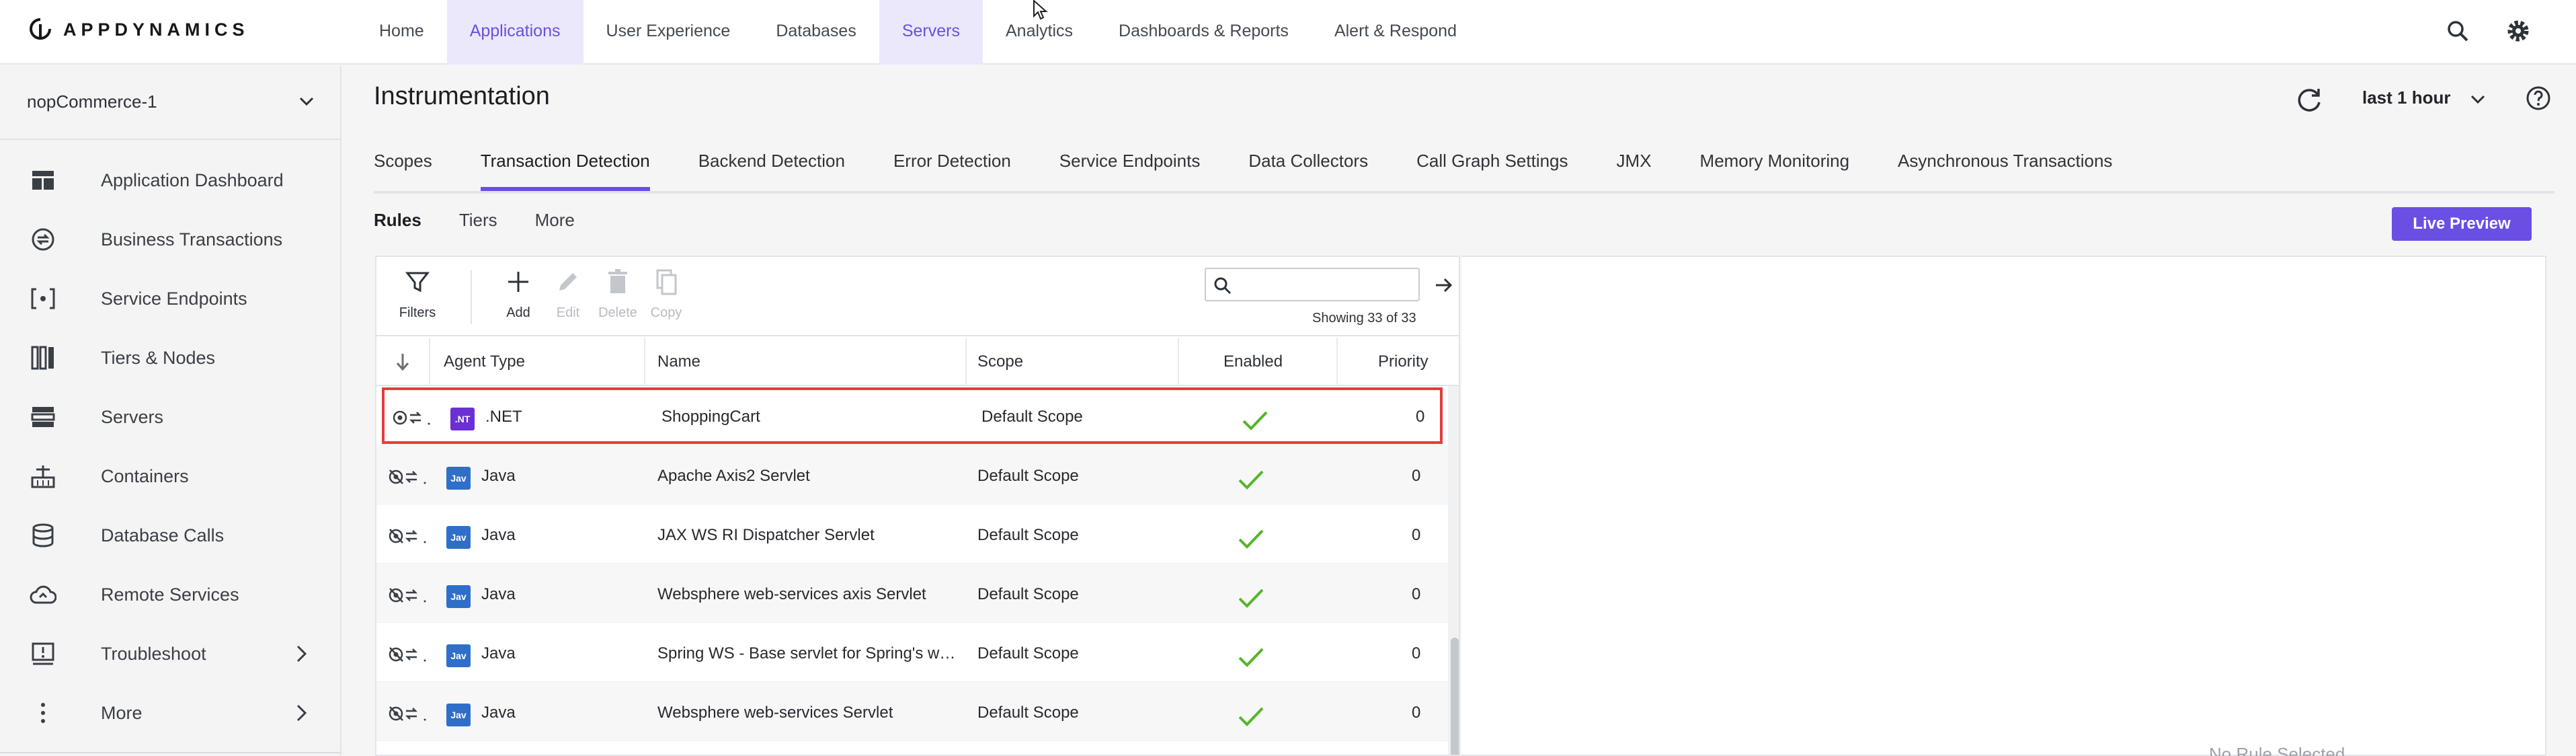 The height and width of the screenshot is (756, 2576). What do you see at coordinates (1364, 318) in the screenshot?
I see `results-count: Showing 33 of 33` at bounding box center [1364, 318].